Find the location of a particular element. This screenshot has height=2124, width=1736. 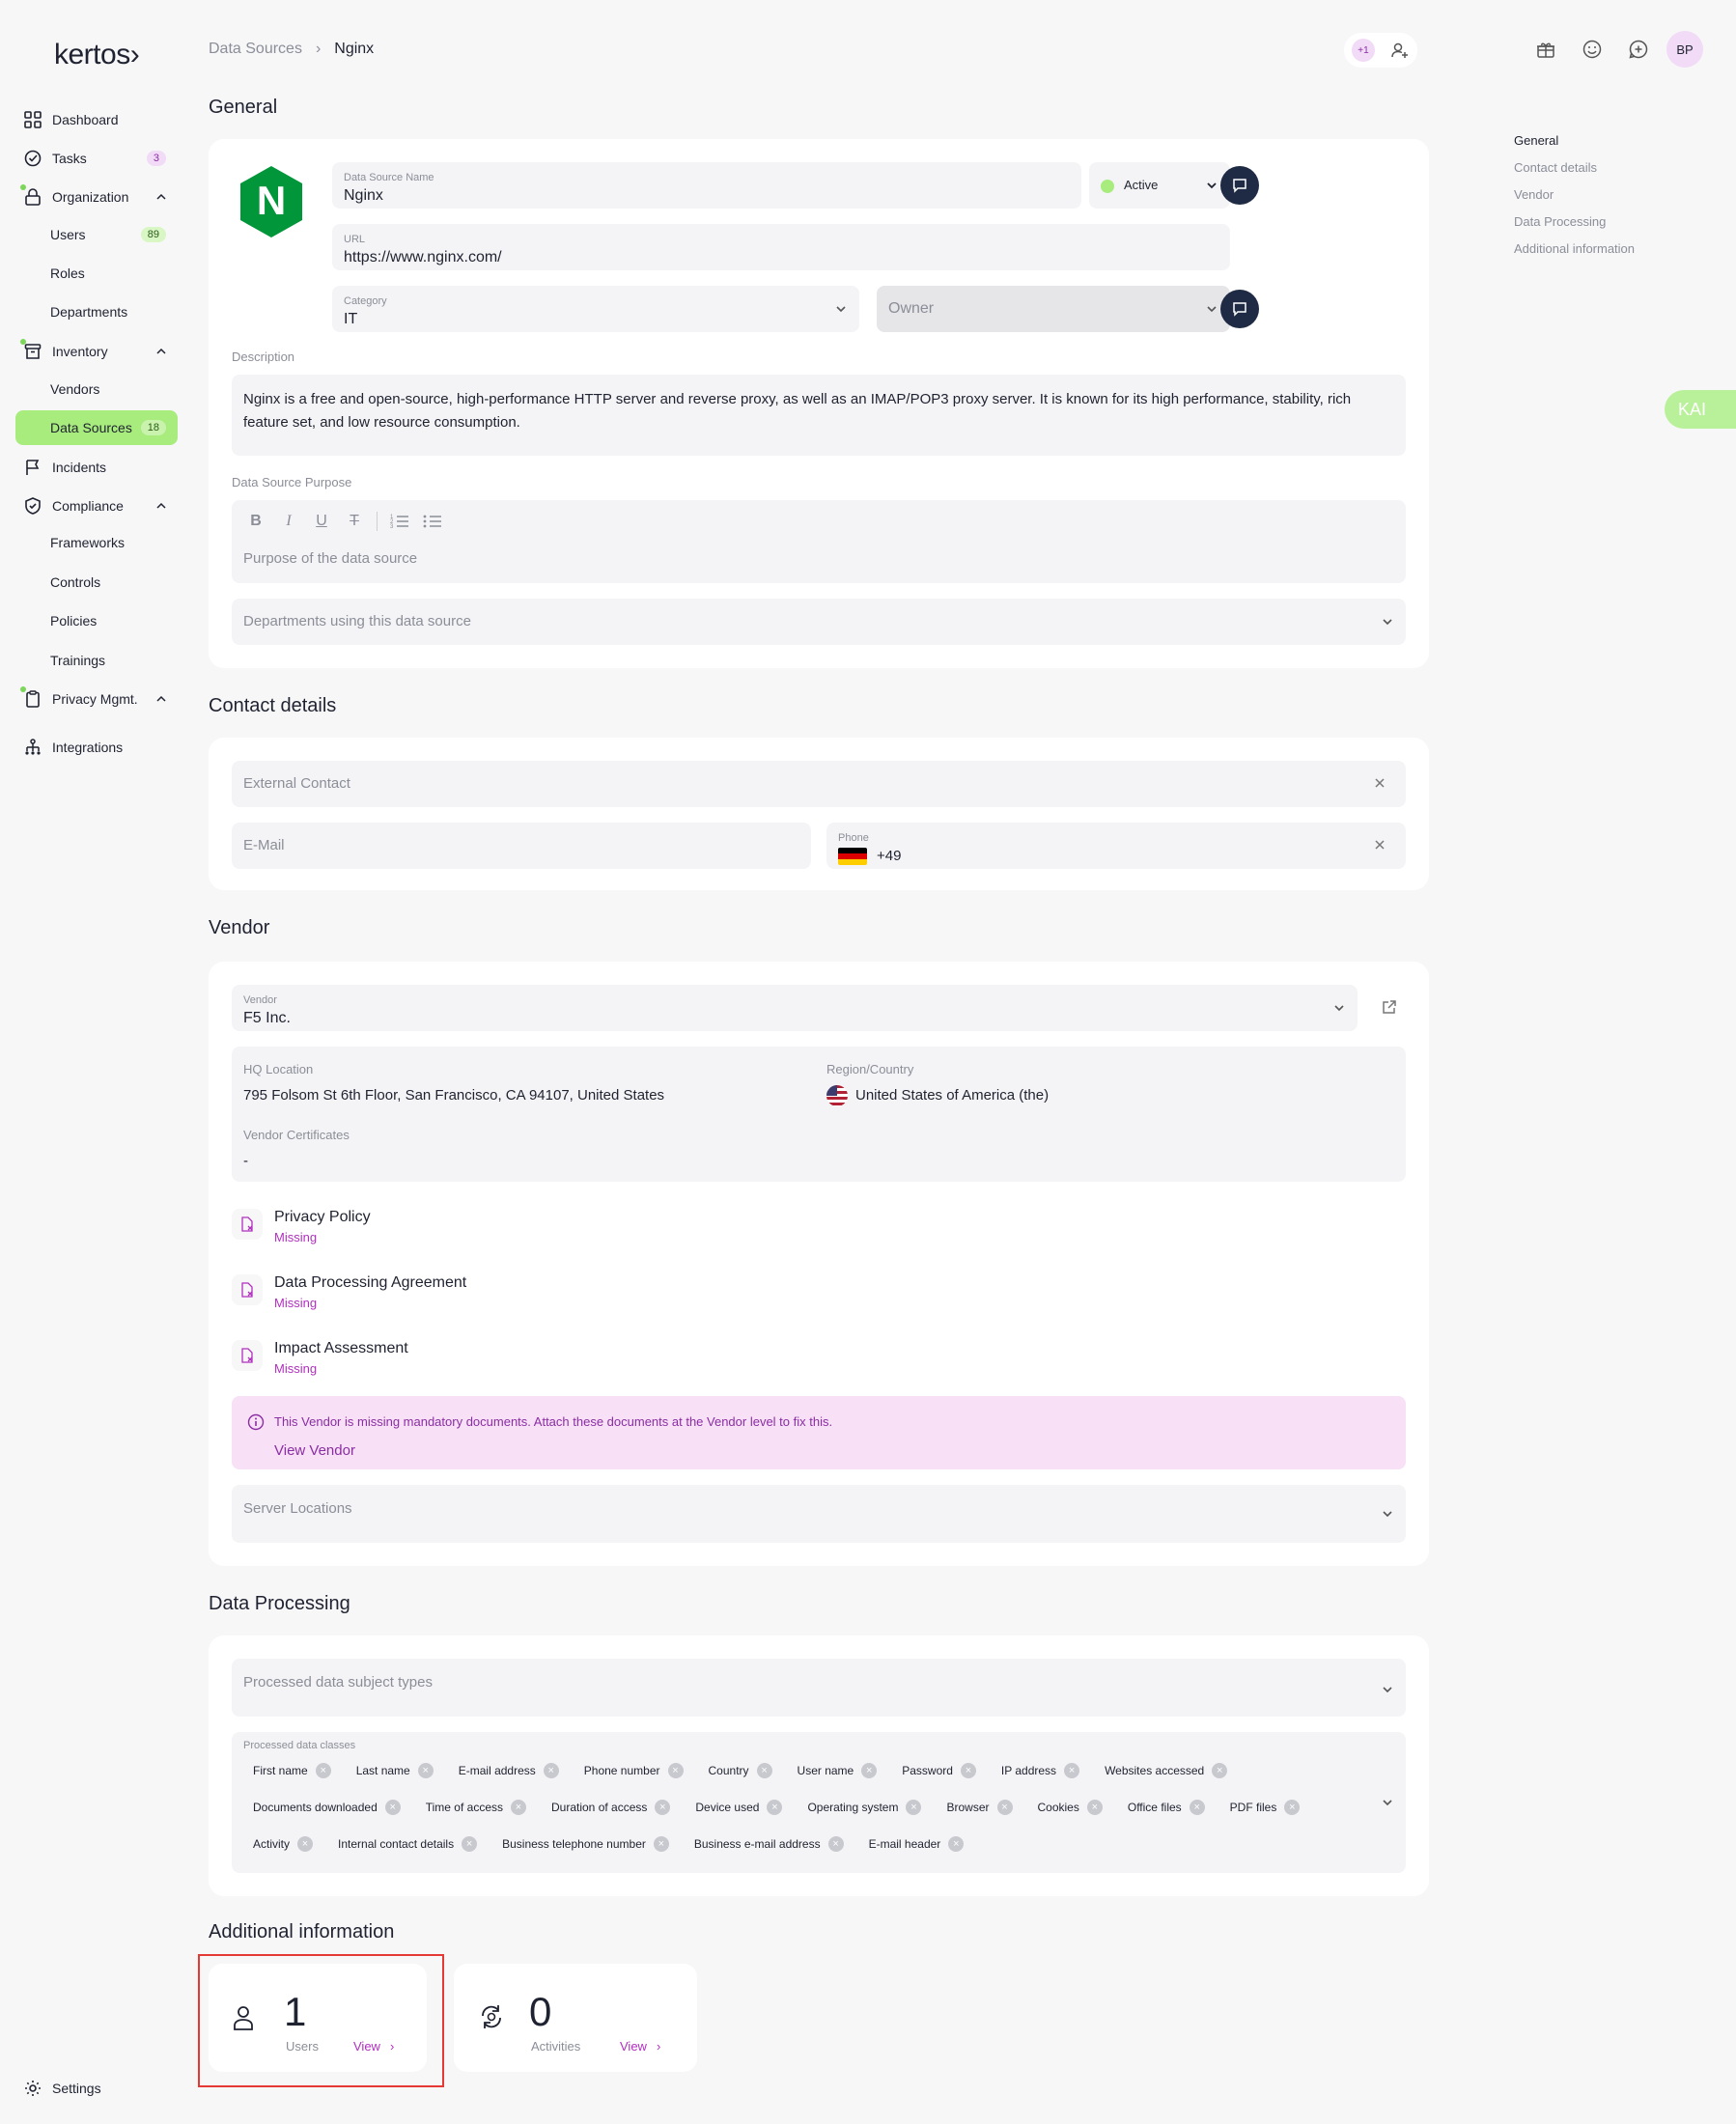

doc-data-processing-agreement: Data Processing Agreement Missing is located at coordinates (349, 1292).